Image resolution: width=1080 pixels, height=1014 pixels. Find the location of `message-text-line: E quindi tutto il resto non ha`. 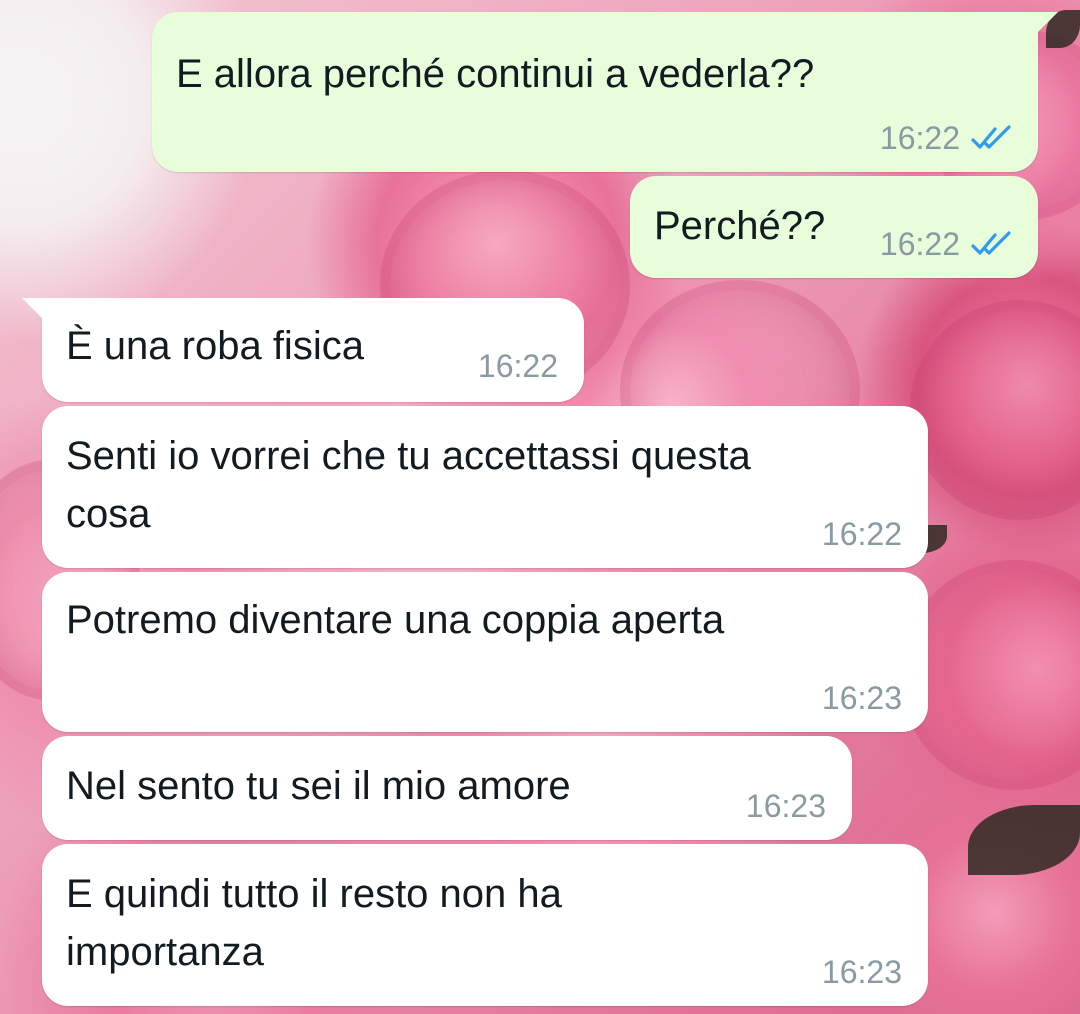

message-text-line: E quindi tutto il resto non ha is located at coordinates (314, 894).